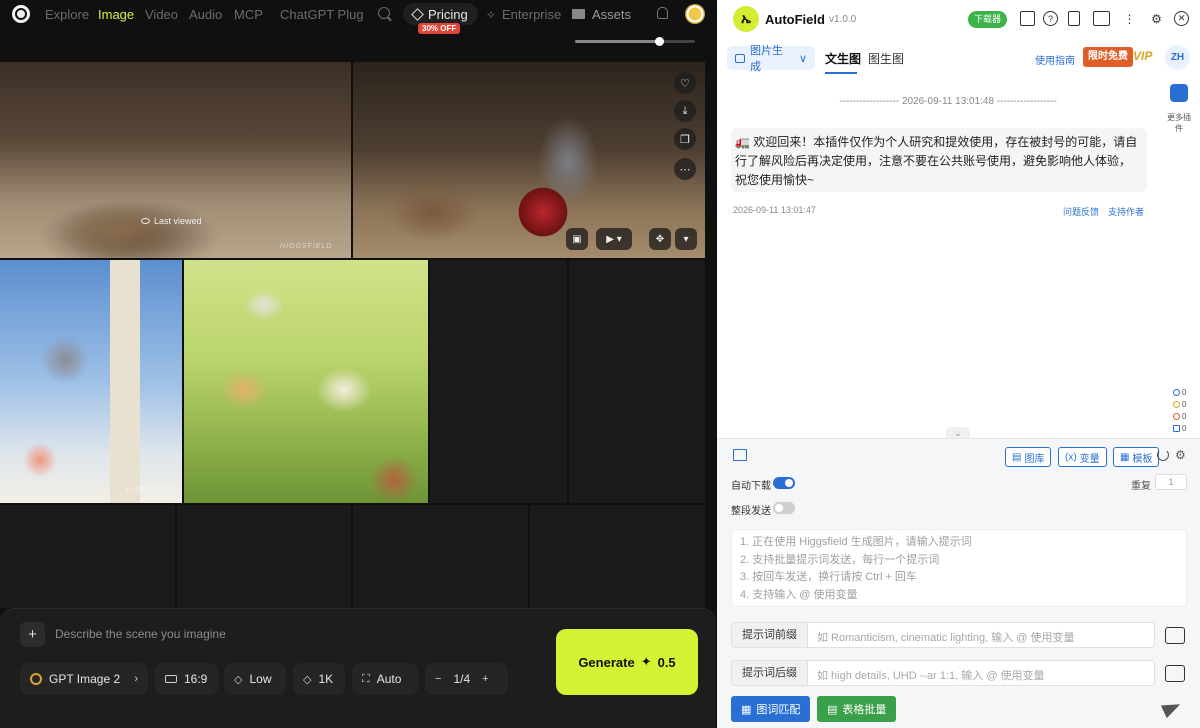 Image resolution: width=1200 pixels, height=728 pixels. I want to click on support-author-link: 支持作者, so click(1126, 211).